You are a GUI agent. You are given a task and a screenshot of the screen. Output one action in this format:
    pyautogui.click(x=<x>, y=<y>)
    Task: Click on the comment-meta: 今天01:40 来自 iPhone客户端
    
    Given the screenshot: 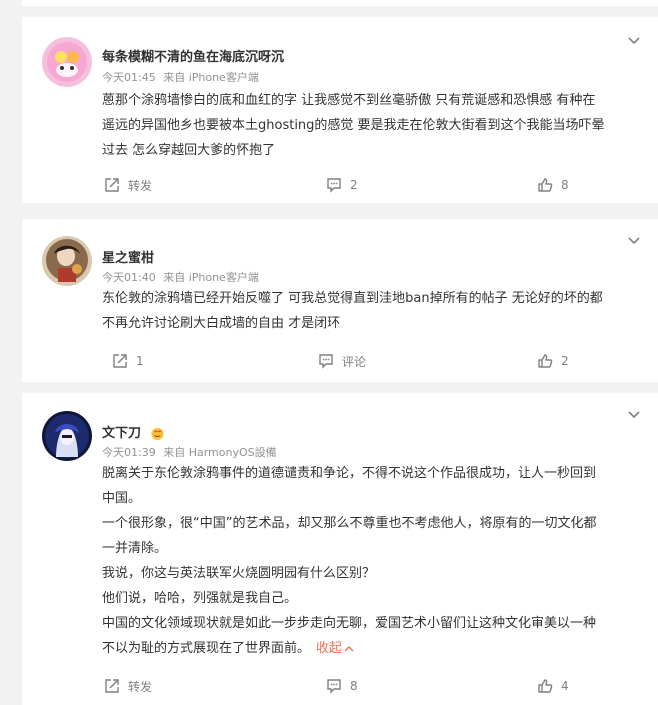 What is the action you would take?
    pyautogui.click(x=180, y=277)
    